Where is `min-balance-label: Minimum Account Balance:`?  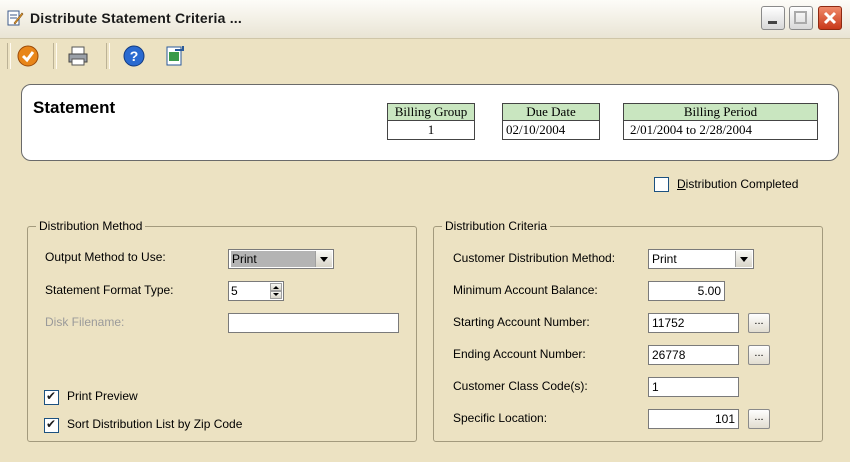 min-balance-label: Minimum Account Balance: is located at coordinates (525, 290).